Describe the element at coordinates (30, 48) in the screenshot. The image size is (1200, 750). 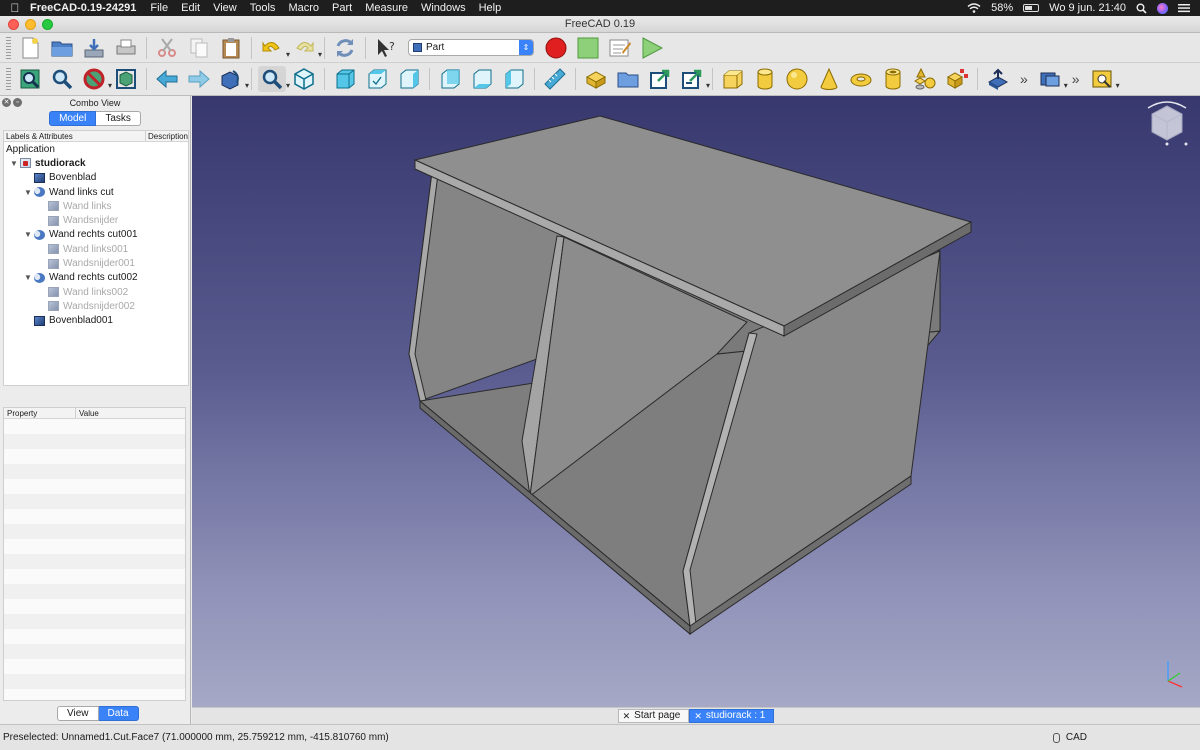
I see `new-document-button` at that location.